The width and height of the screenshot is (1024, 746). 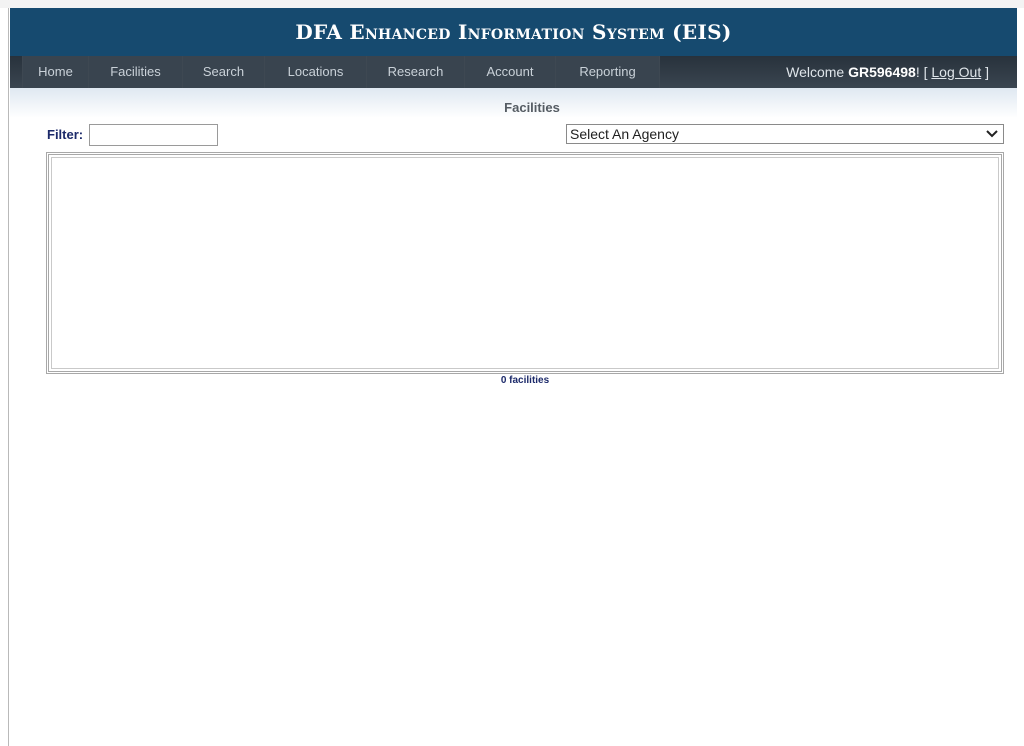 What do you see at coordinates (882, 72) in the screenshot?
I see `username: GR596498` at bounding box center [882, 72].